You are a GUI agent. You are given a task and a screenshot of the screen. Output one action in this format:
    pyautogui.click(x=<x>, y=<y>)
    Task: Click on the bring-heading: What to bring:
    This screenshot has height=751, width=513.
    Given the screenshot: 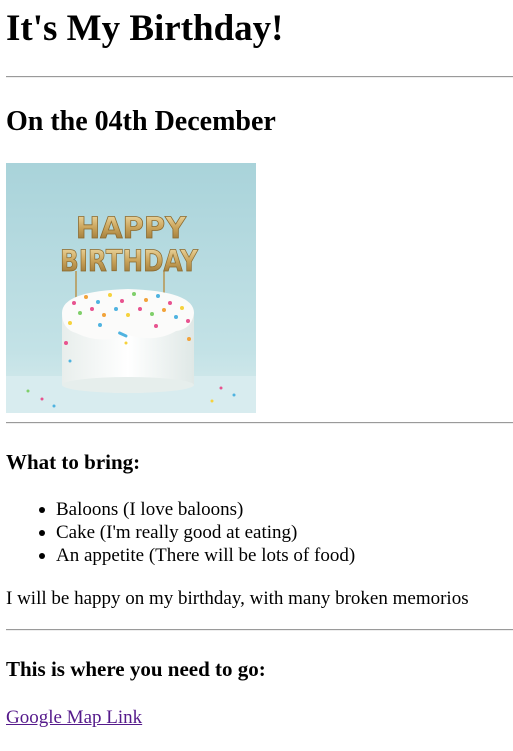 What is the action you would take?
    pyautogui.click(x=73, y=462)
    